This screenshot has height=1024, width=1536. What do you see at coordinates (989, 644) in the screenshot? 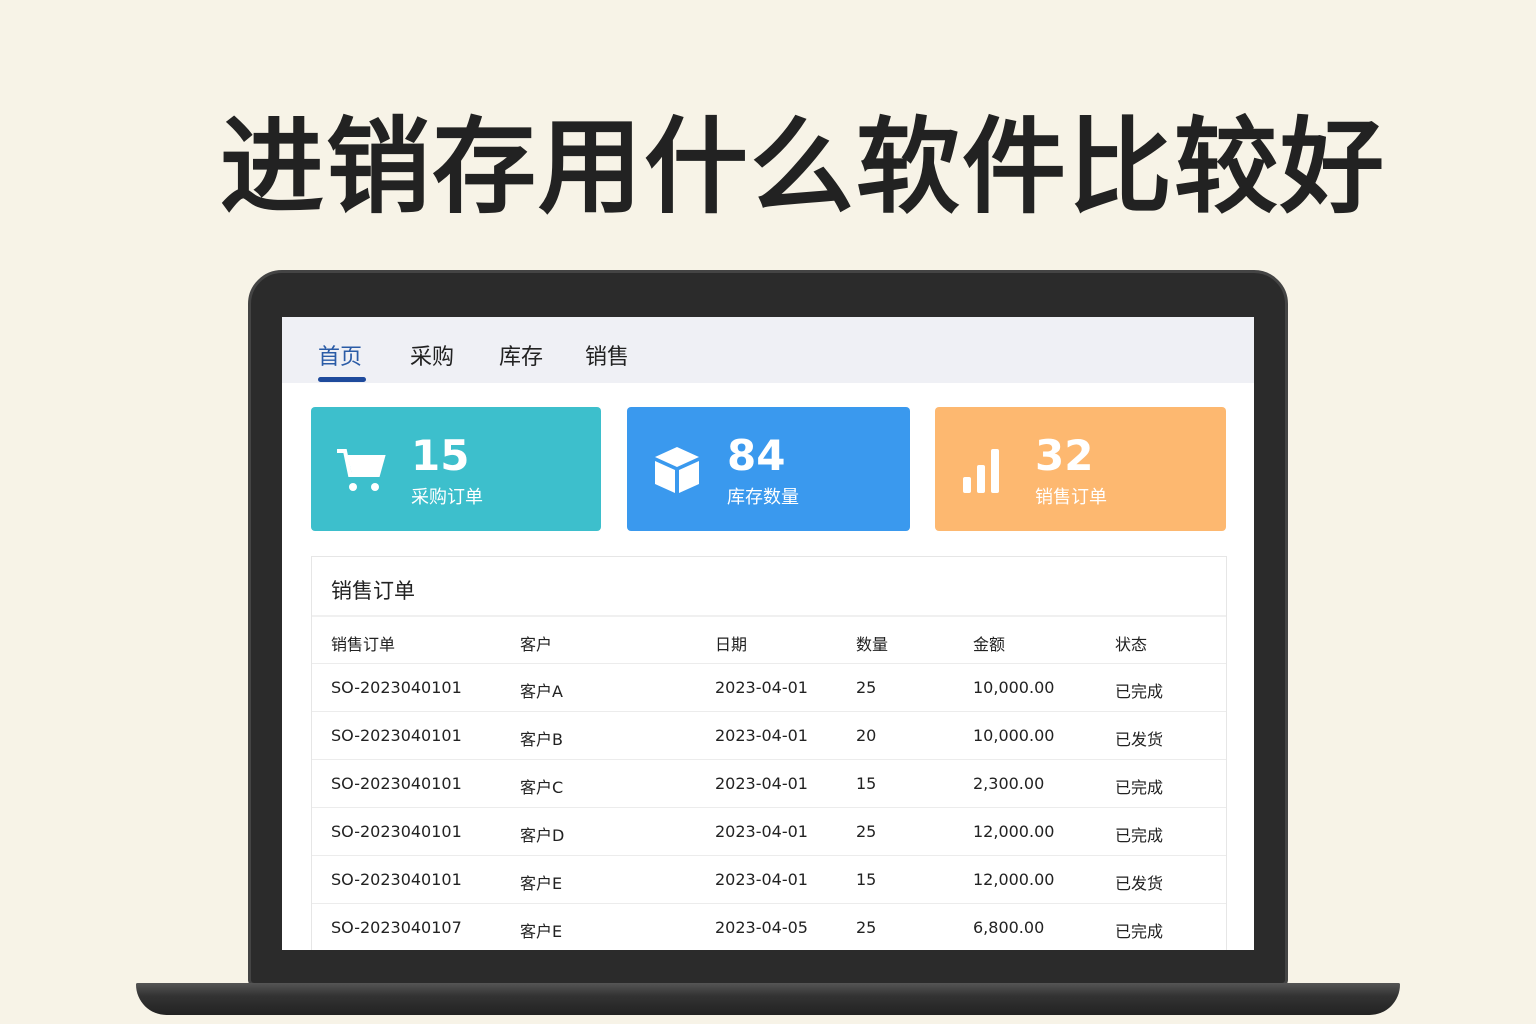
I see `col-amount: 金额` at bounding box center [989, 644].